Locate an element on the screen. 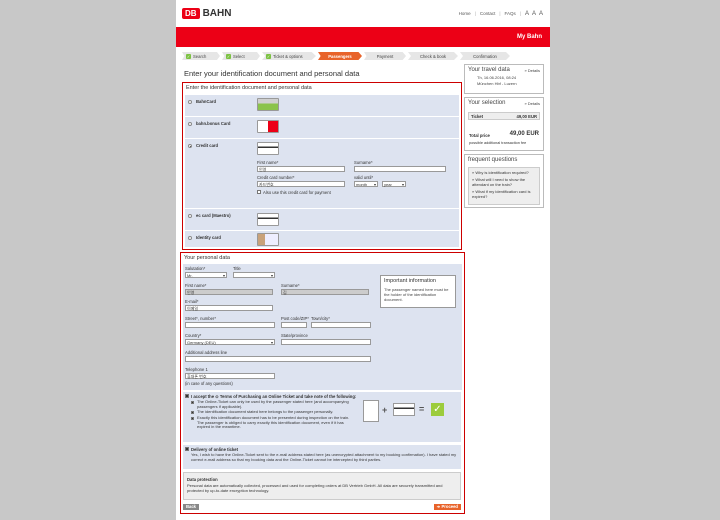 This screenshot has width=720, height=520. email-input: 이메일 is located at coordinates (229, 308).